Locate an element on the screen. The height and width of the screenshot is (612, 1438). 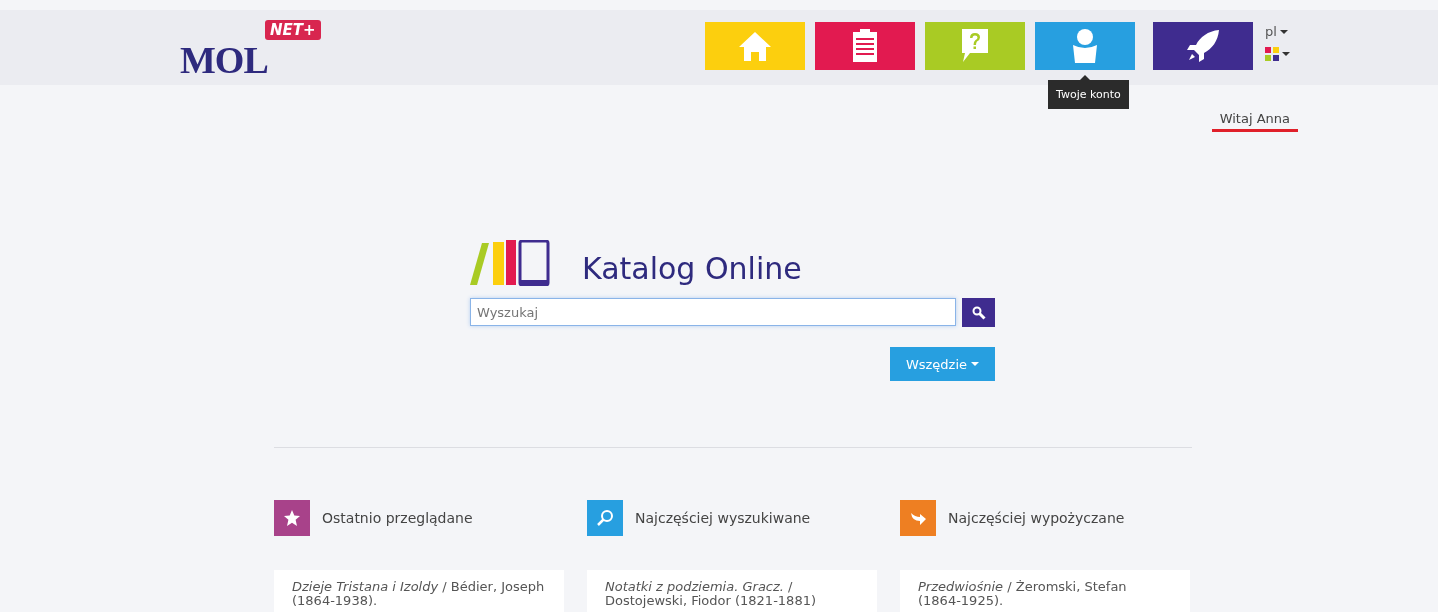
book-card: Dzieje Tristana i Izoldy / Bédier, Joseph (1864-1938). is located at coordinates (419, 591).